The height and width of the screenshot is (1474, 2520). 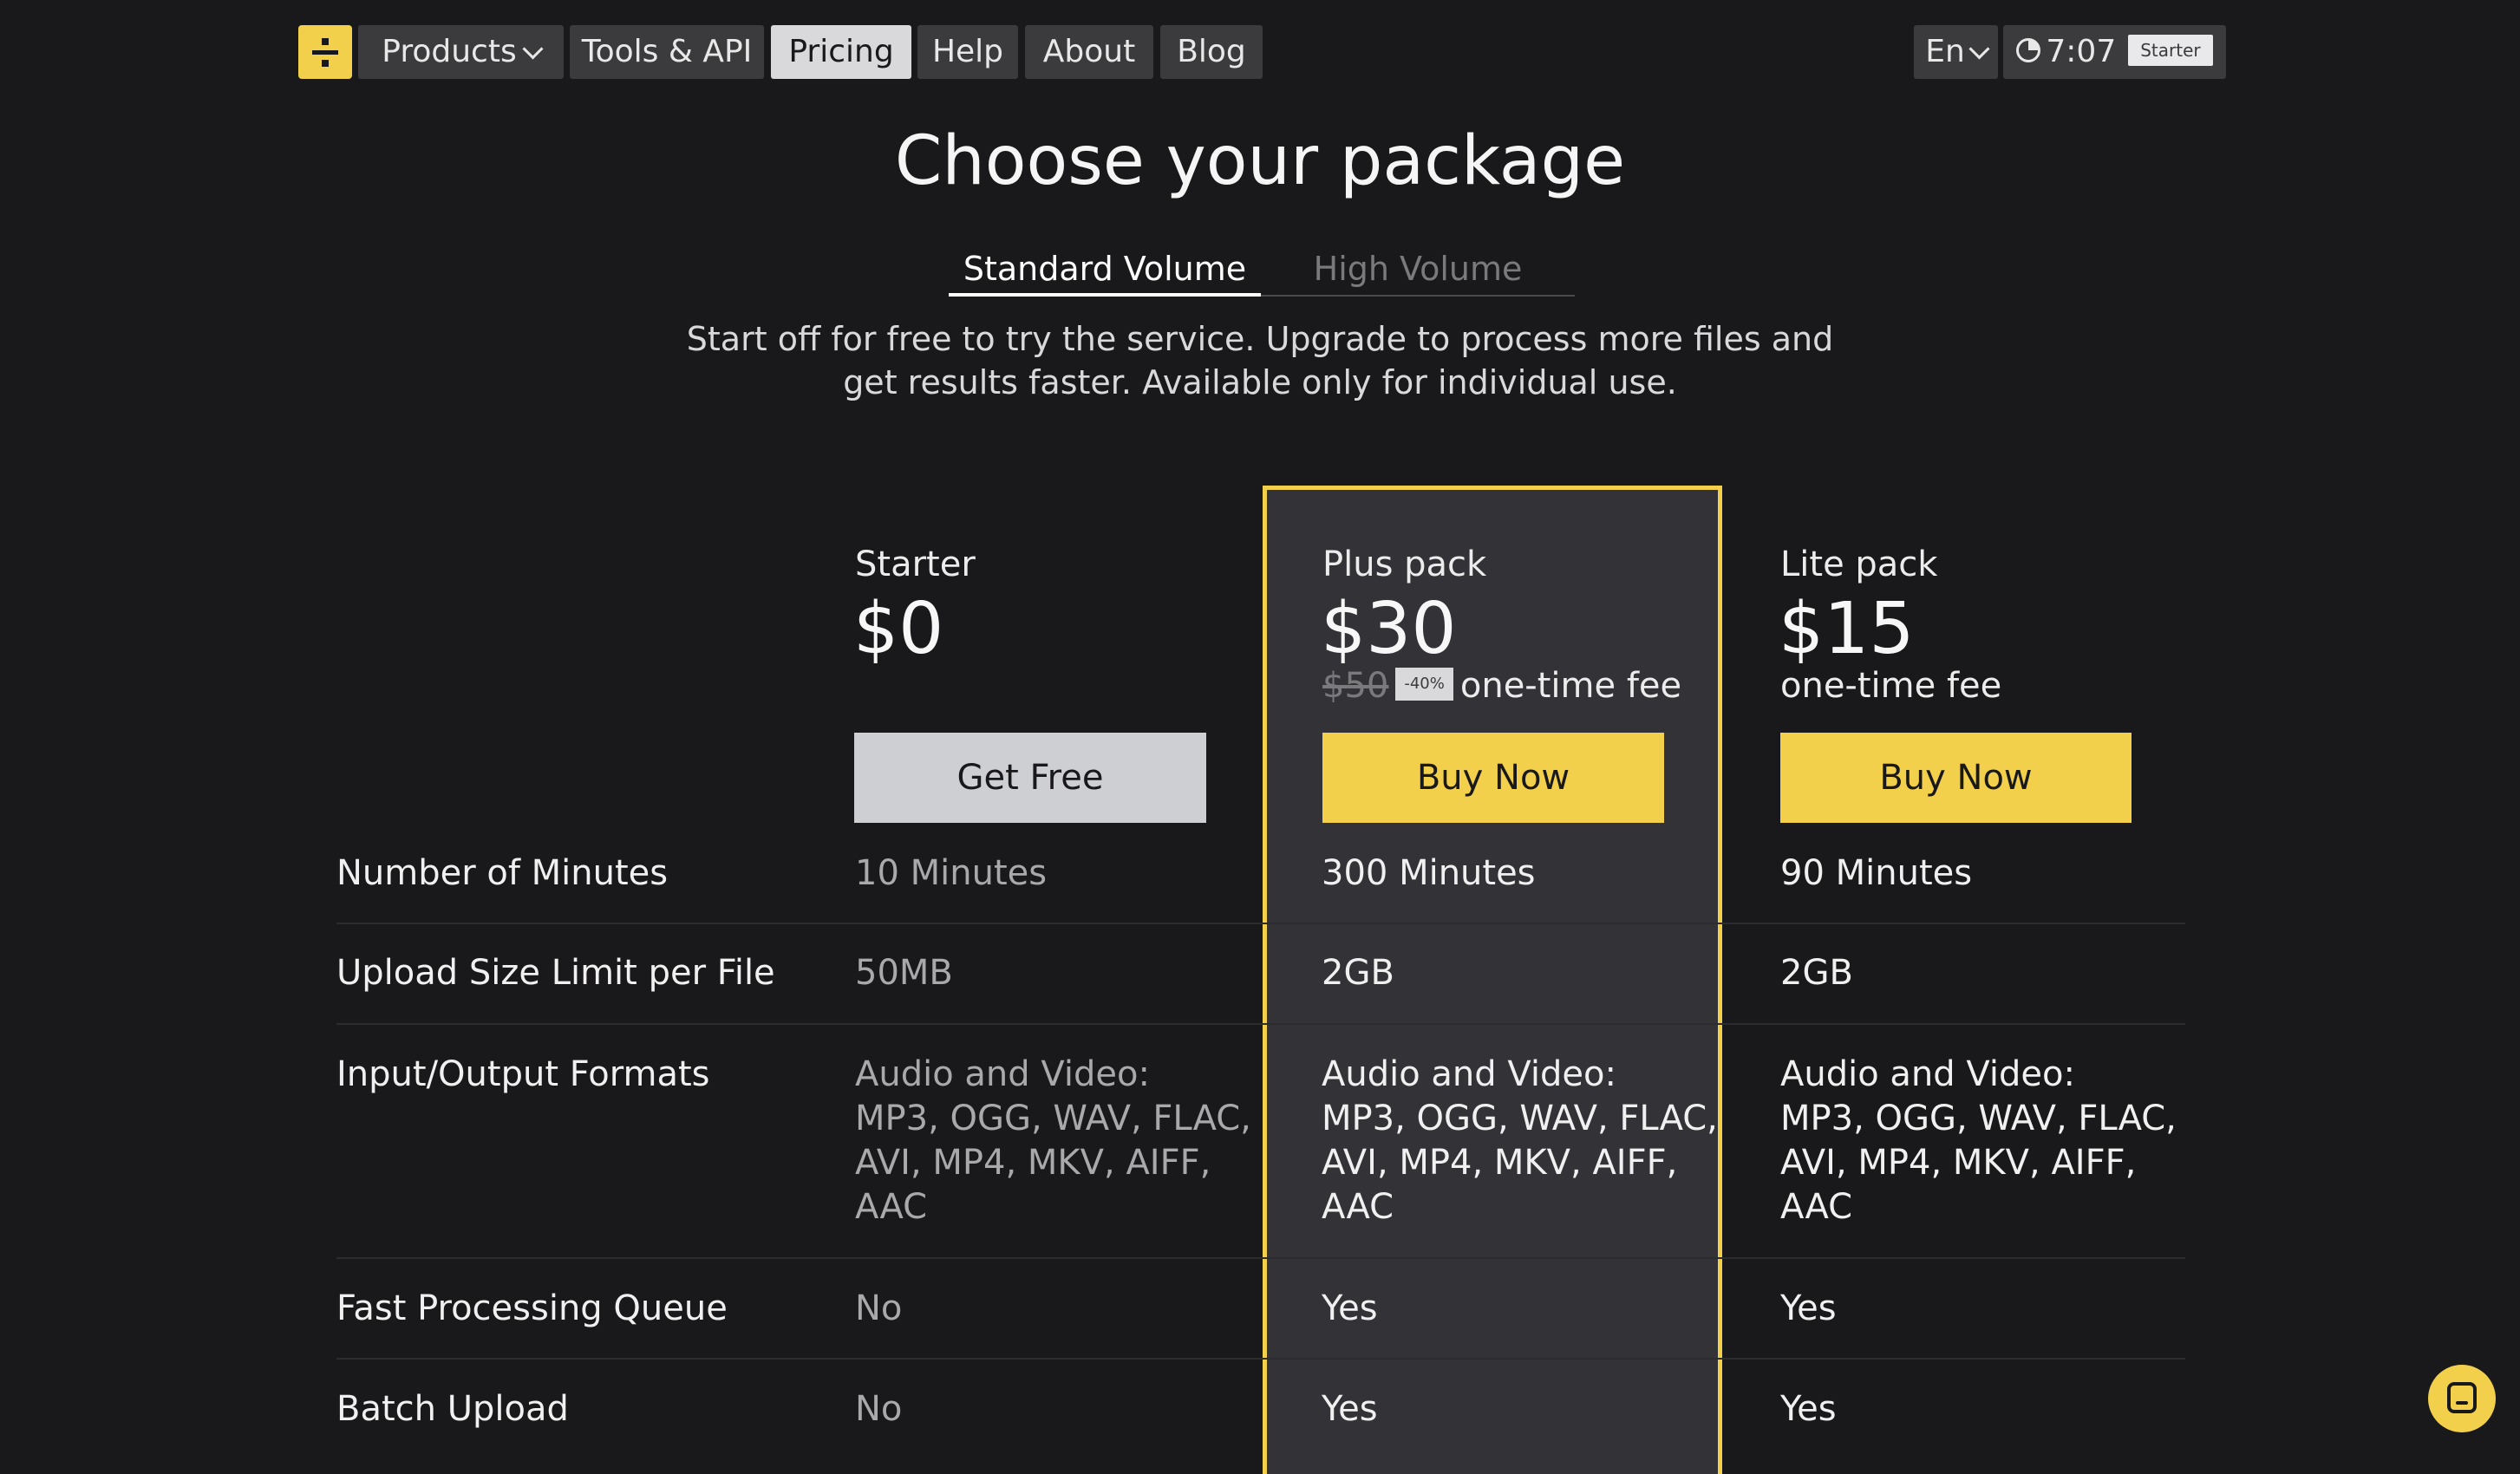 I want to click on time-remaining: 7:07, so click(x=2081, y=52).